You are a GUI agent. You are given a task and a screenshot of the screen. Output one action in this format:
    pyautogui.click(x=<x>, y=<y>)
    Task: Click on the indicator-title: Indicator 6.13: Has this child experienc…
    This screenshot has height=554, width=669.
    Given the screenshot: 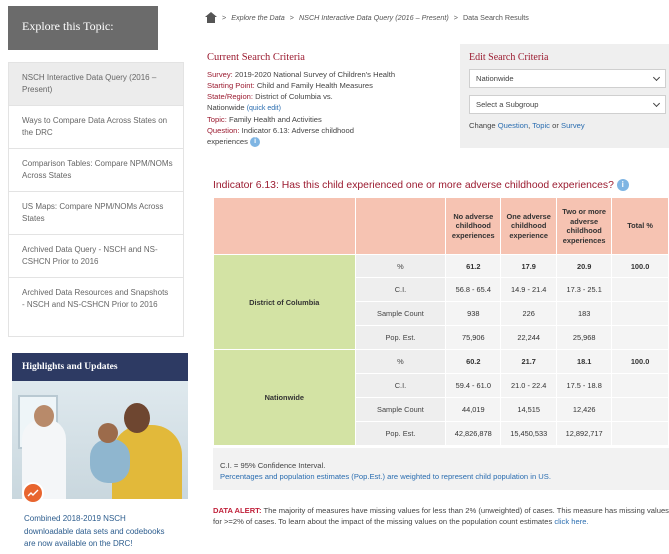 What is the action you would take?
    pyautogui.click(x=421, y=185)
    